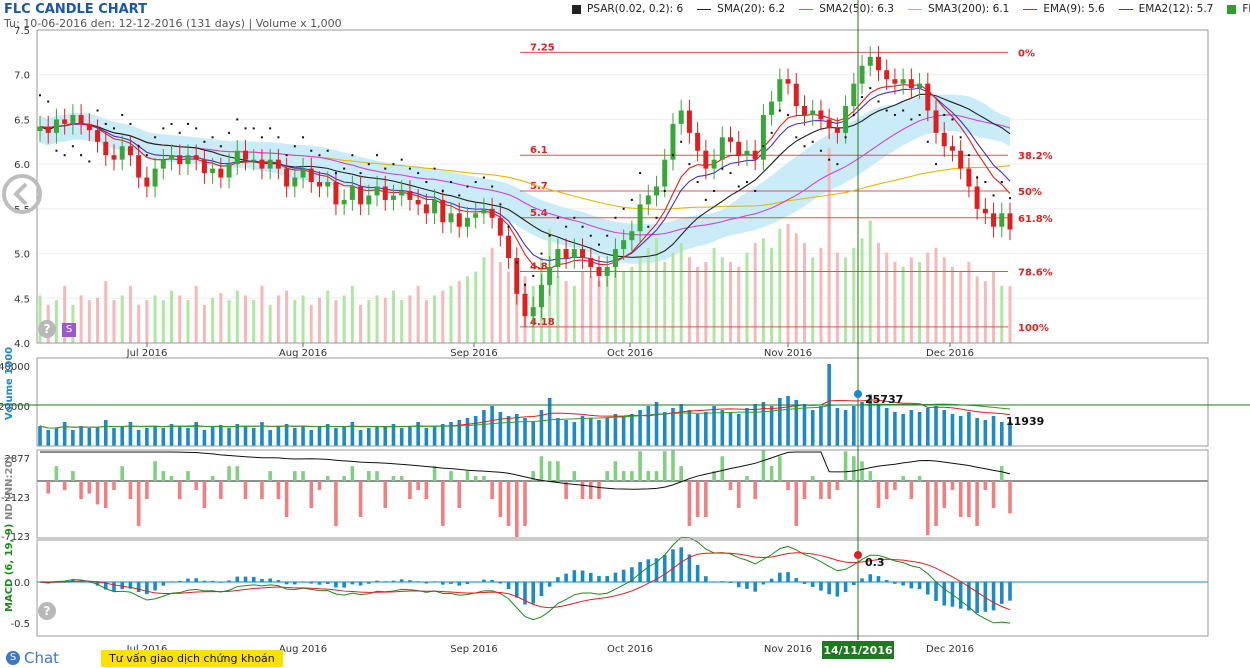 The width and height of the screenshot is (1250, 668). Describe the element at coordinates (47, 329) in the screenshot. I see `help-icon: ?` at that location.